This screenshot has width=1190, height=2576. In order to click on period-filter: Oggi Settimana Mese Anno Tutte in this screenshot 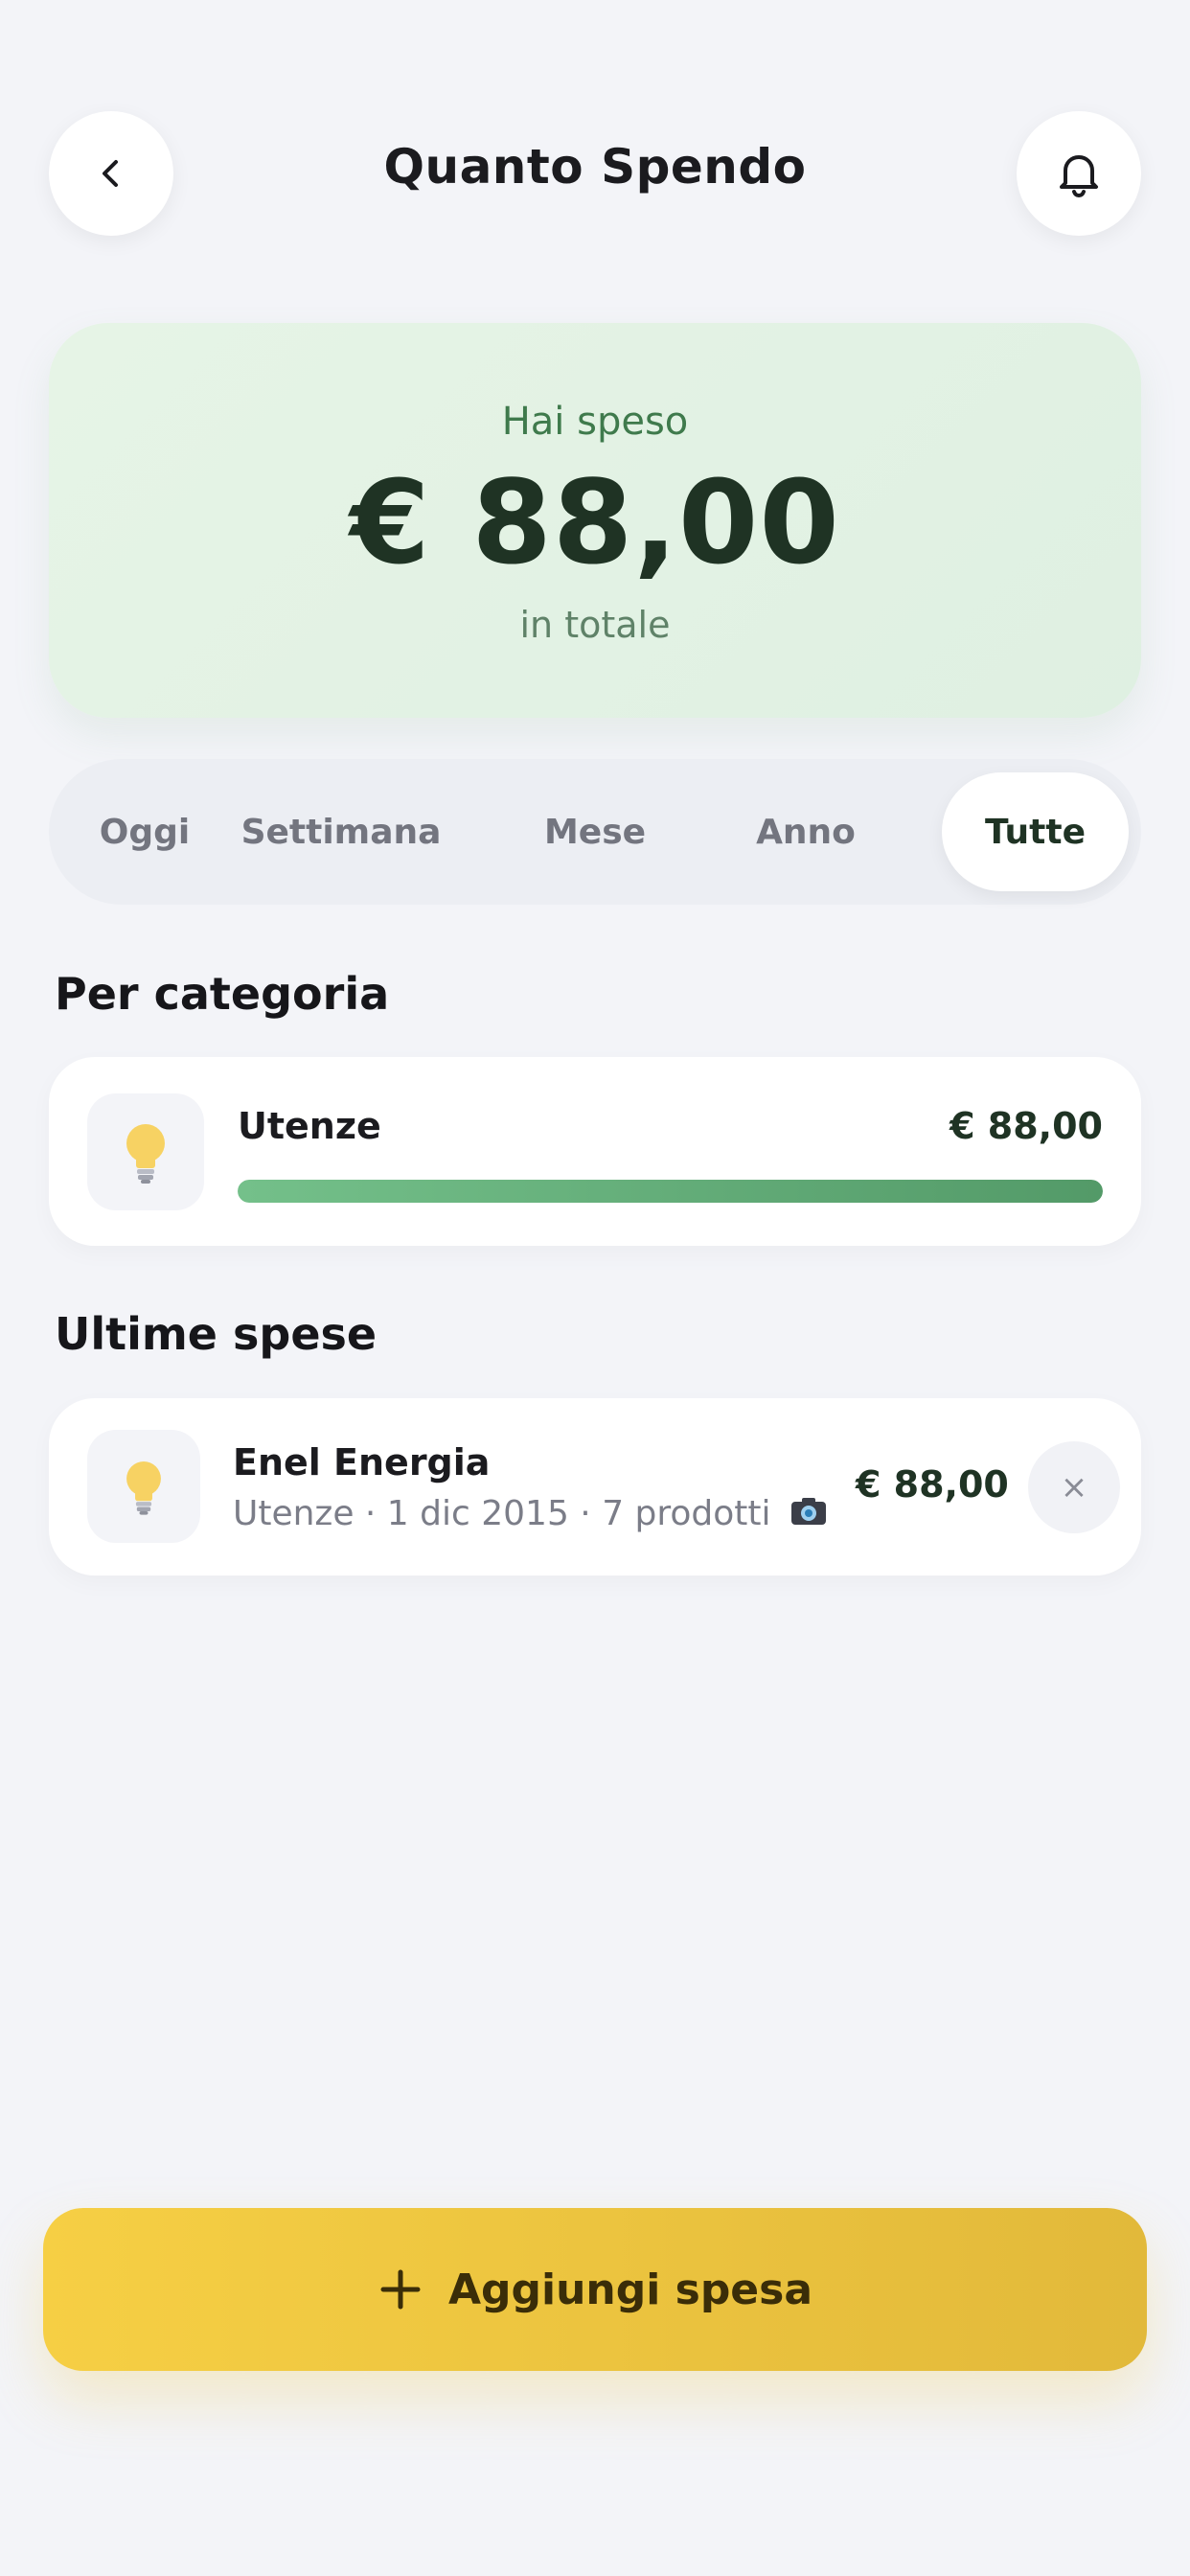, I will do `click(595, 832)`.